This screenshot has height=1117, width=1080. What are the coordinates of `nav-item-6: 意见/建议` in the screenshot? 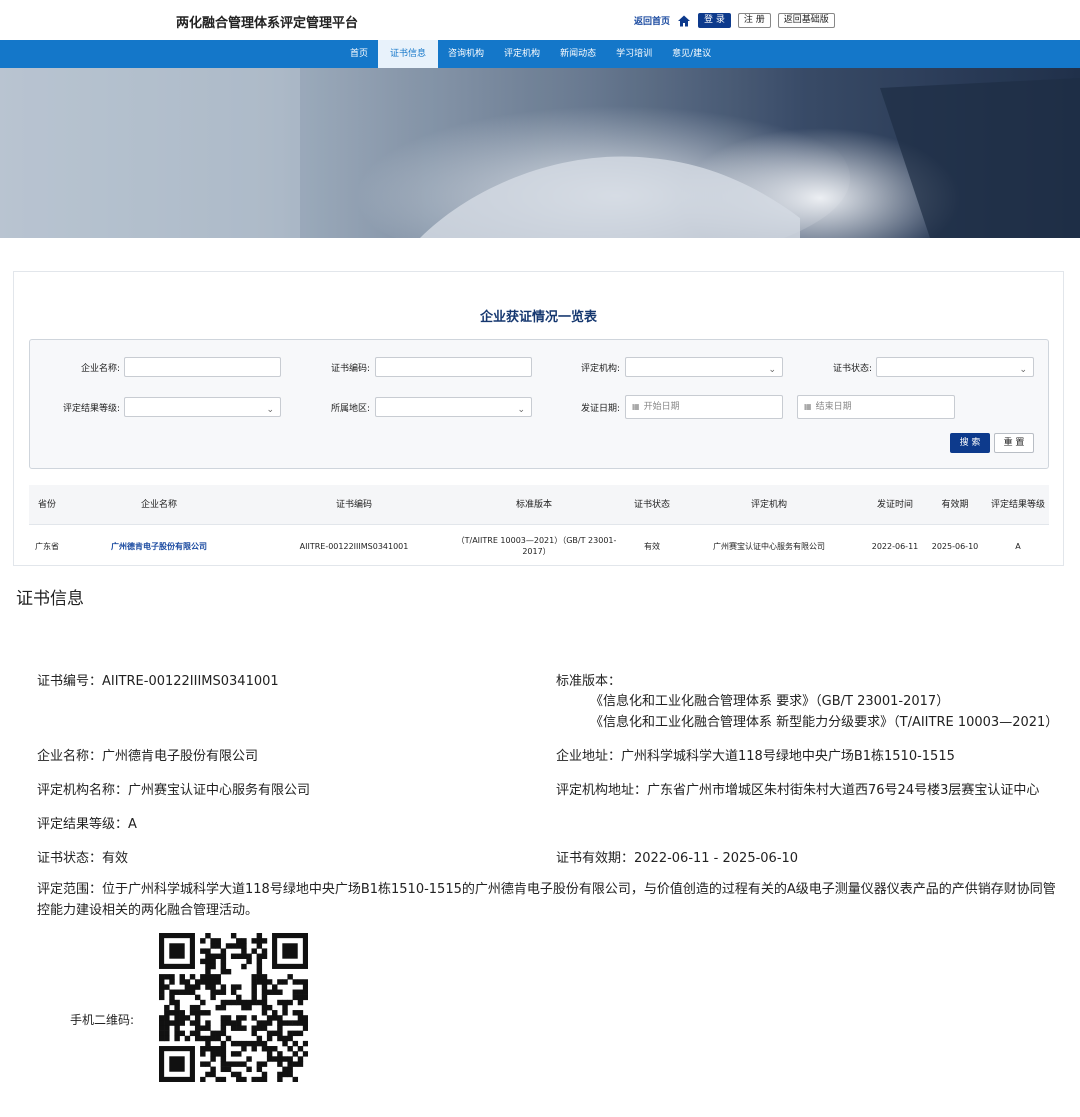 It's located at (691, 54).